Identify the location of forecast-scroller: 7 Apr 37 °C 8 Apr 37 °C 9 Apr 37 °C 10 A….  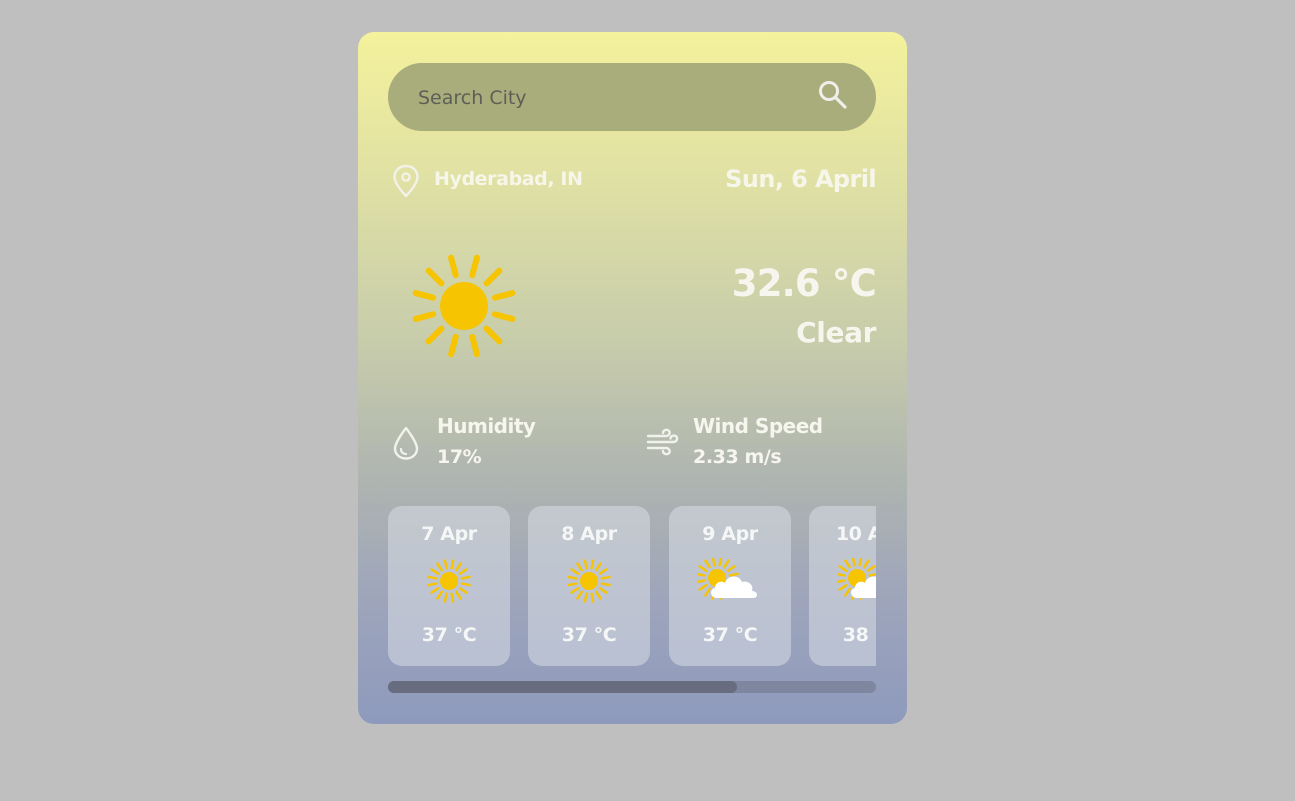
(632, 586).